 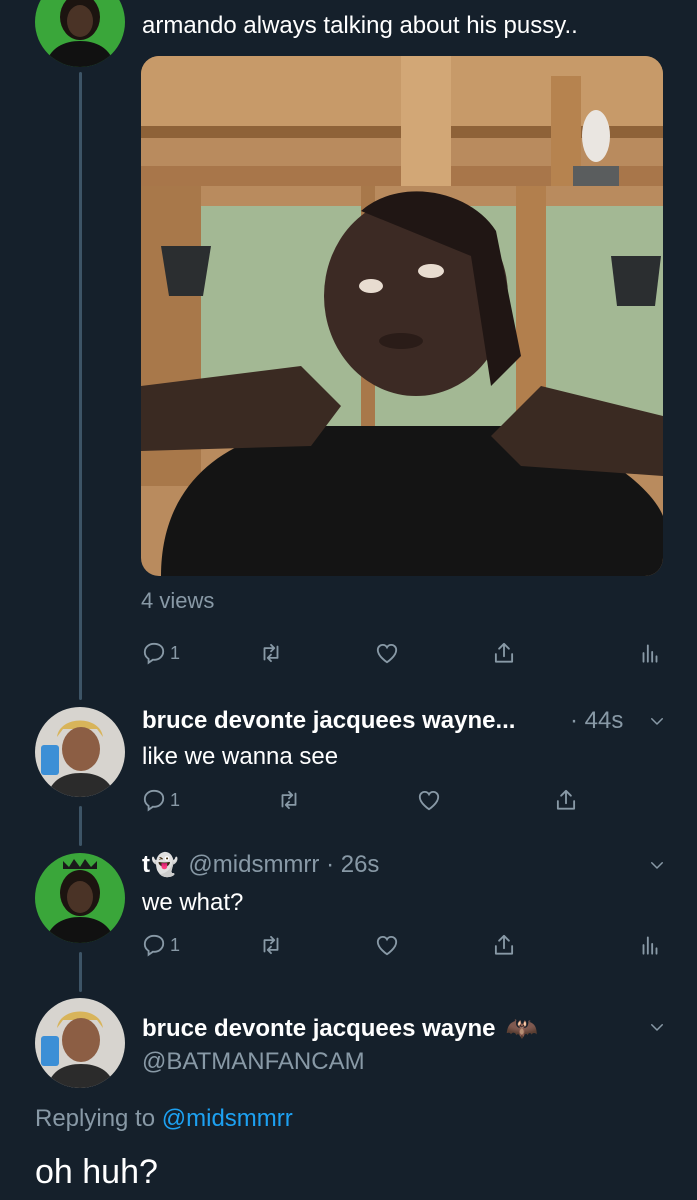 What do you see at coordinates (318, 1029) in the screenshot?
I see `display-name: bruce devonte jacquees wayne` at bounding box center [318, 1029].